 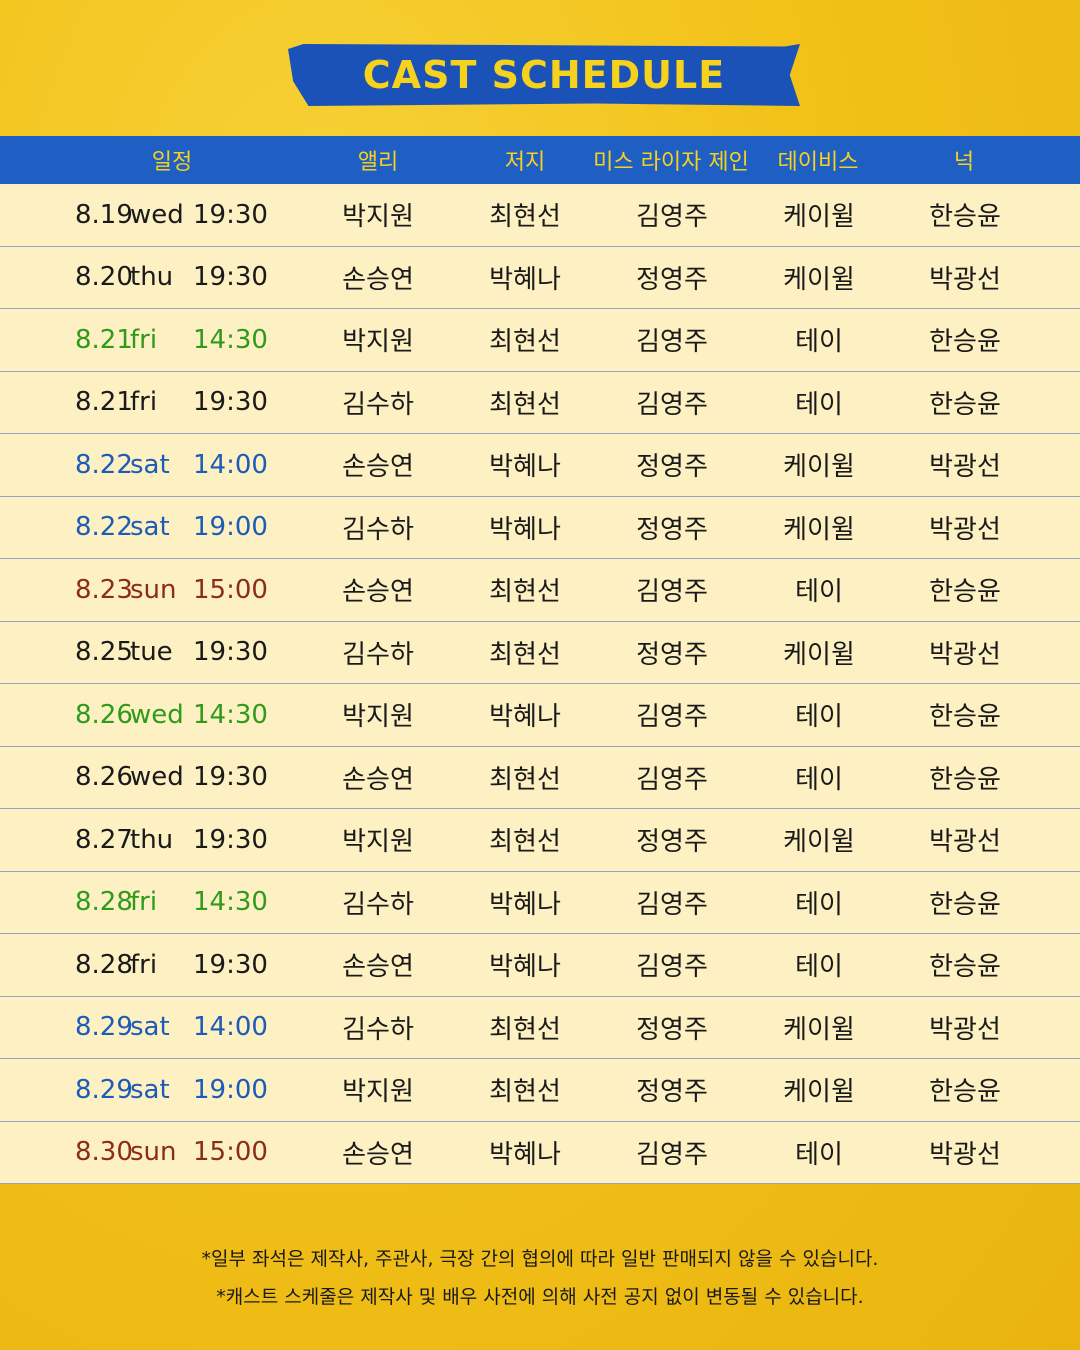 I want to click on row-day: sat, so click(x=150, y=1089).